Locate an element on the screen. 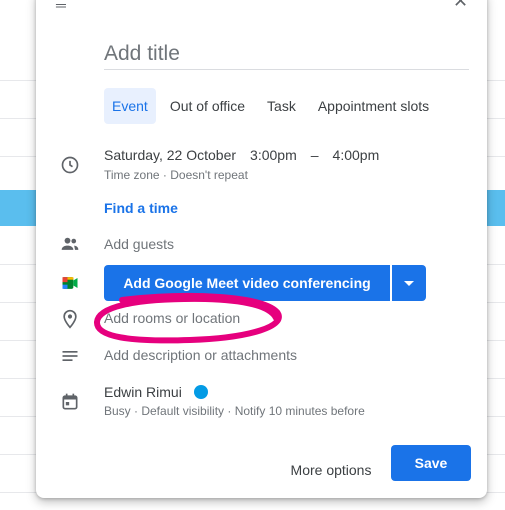  meet-options-dropdown is located at coordinates (409, 283).